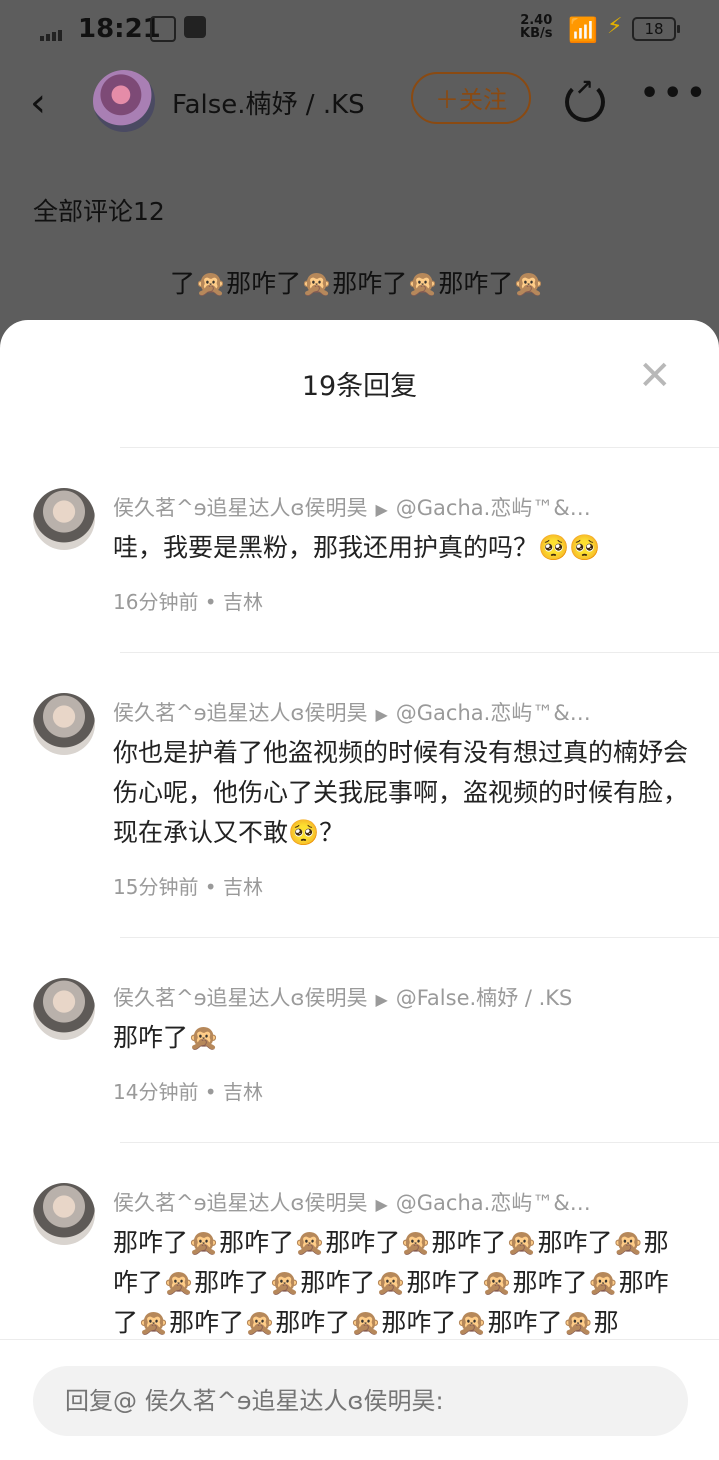 Image resolution: width=719 pixels, height=1460 pixels. I want to click on reply-input-bar, so click(359, 1399).